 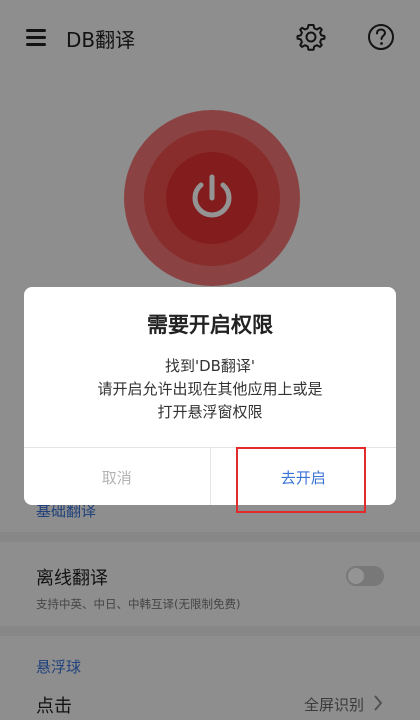 What do you see at coordinates (117, 476) in the screenshot?
I see `cancel-button: 取消` at bounding box center [117, 476].